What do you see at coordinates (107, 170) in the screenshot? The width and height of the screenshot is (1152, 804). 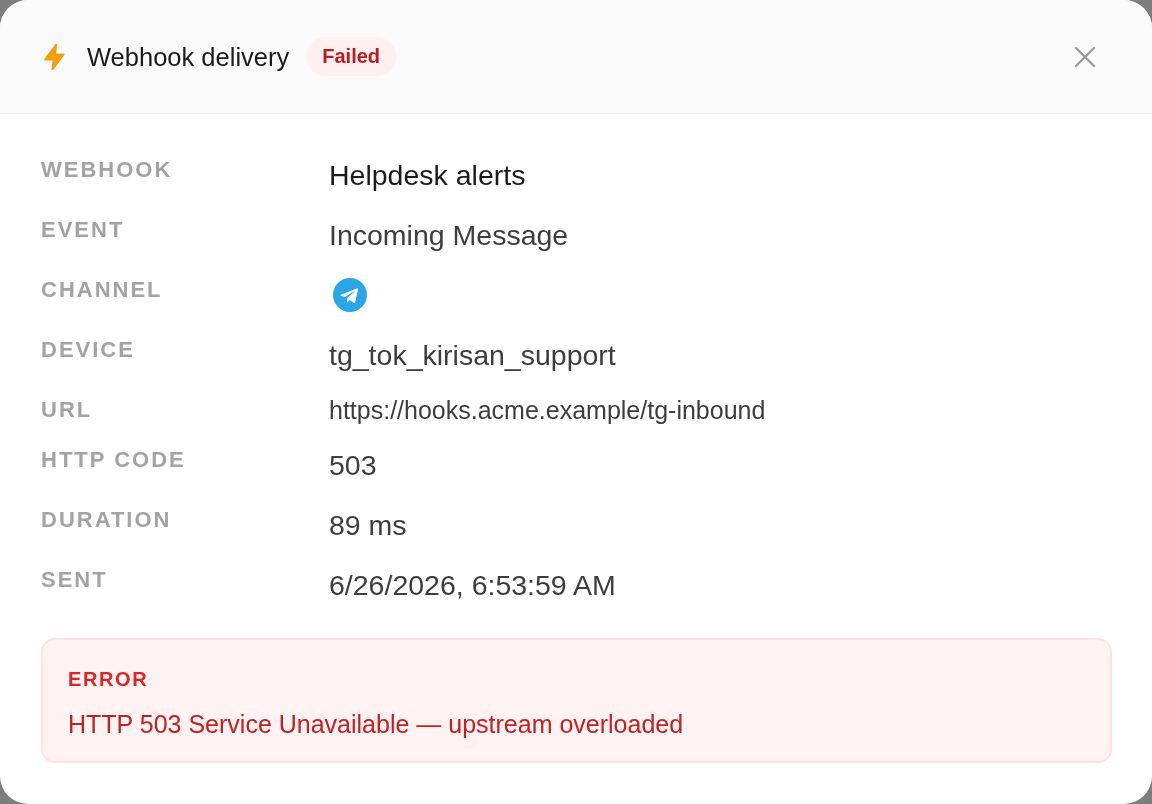 I see `field-label: WEBHOOK` at bounding box center [107, 170].